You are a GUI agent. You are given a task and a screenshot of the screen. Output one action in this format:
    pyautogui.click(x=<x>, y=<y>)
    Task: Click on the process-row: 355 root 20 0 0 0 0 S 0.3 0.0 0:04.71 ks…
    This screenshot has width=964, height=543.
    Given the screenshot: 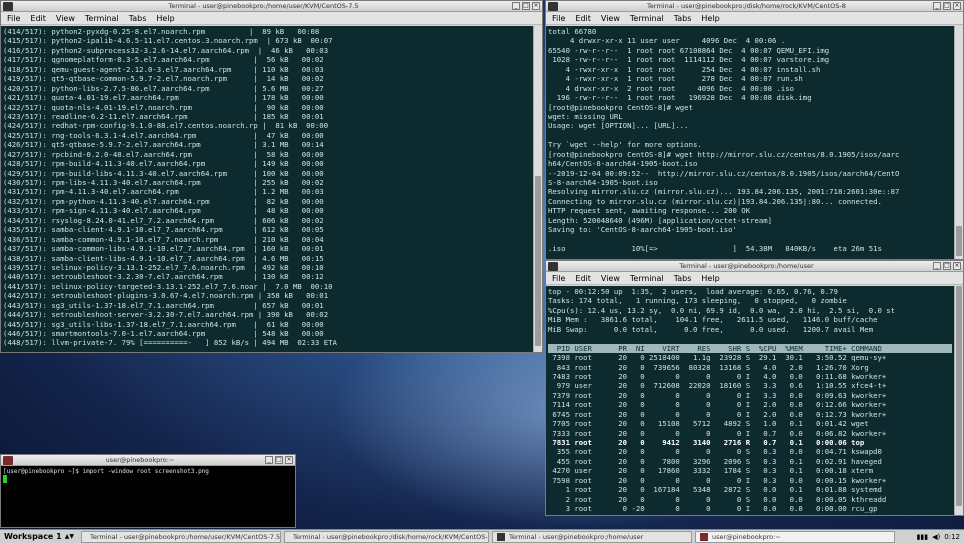 What is the action you would take?
    pyautogui.click(x=750, y=451)
    